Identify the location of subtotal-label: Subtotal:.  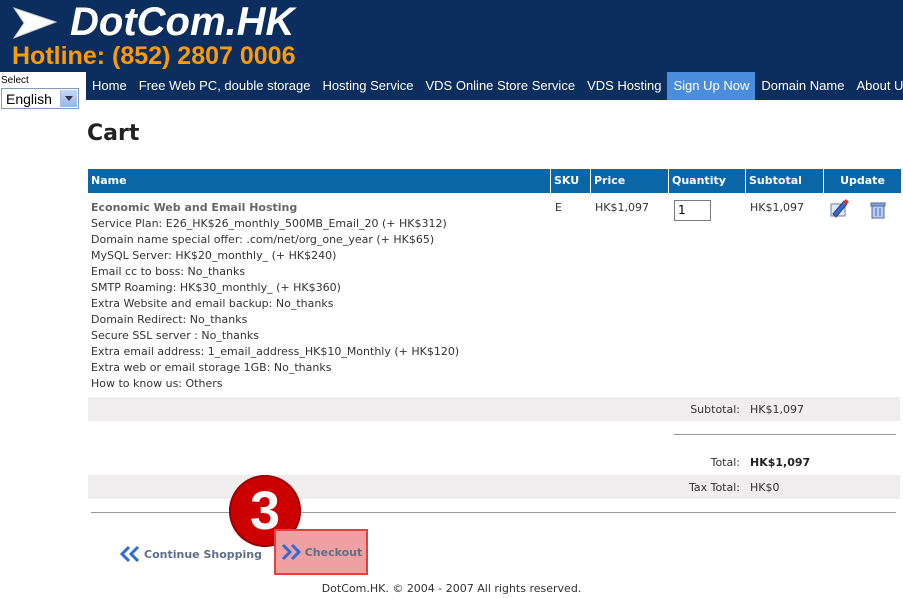
(715, 409).